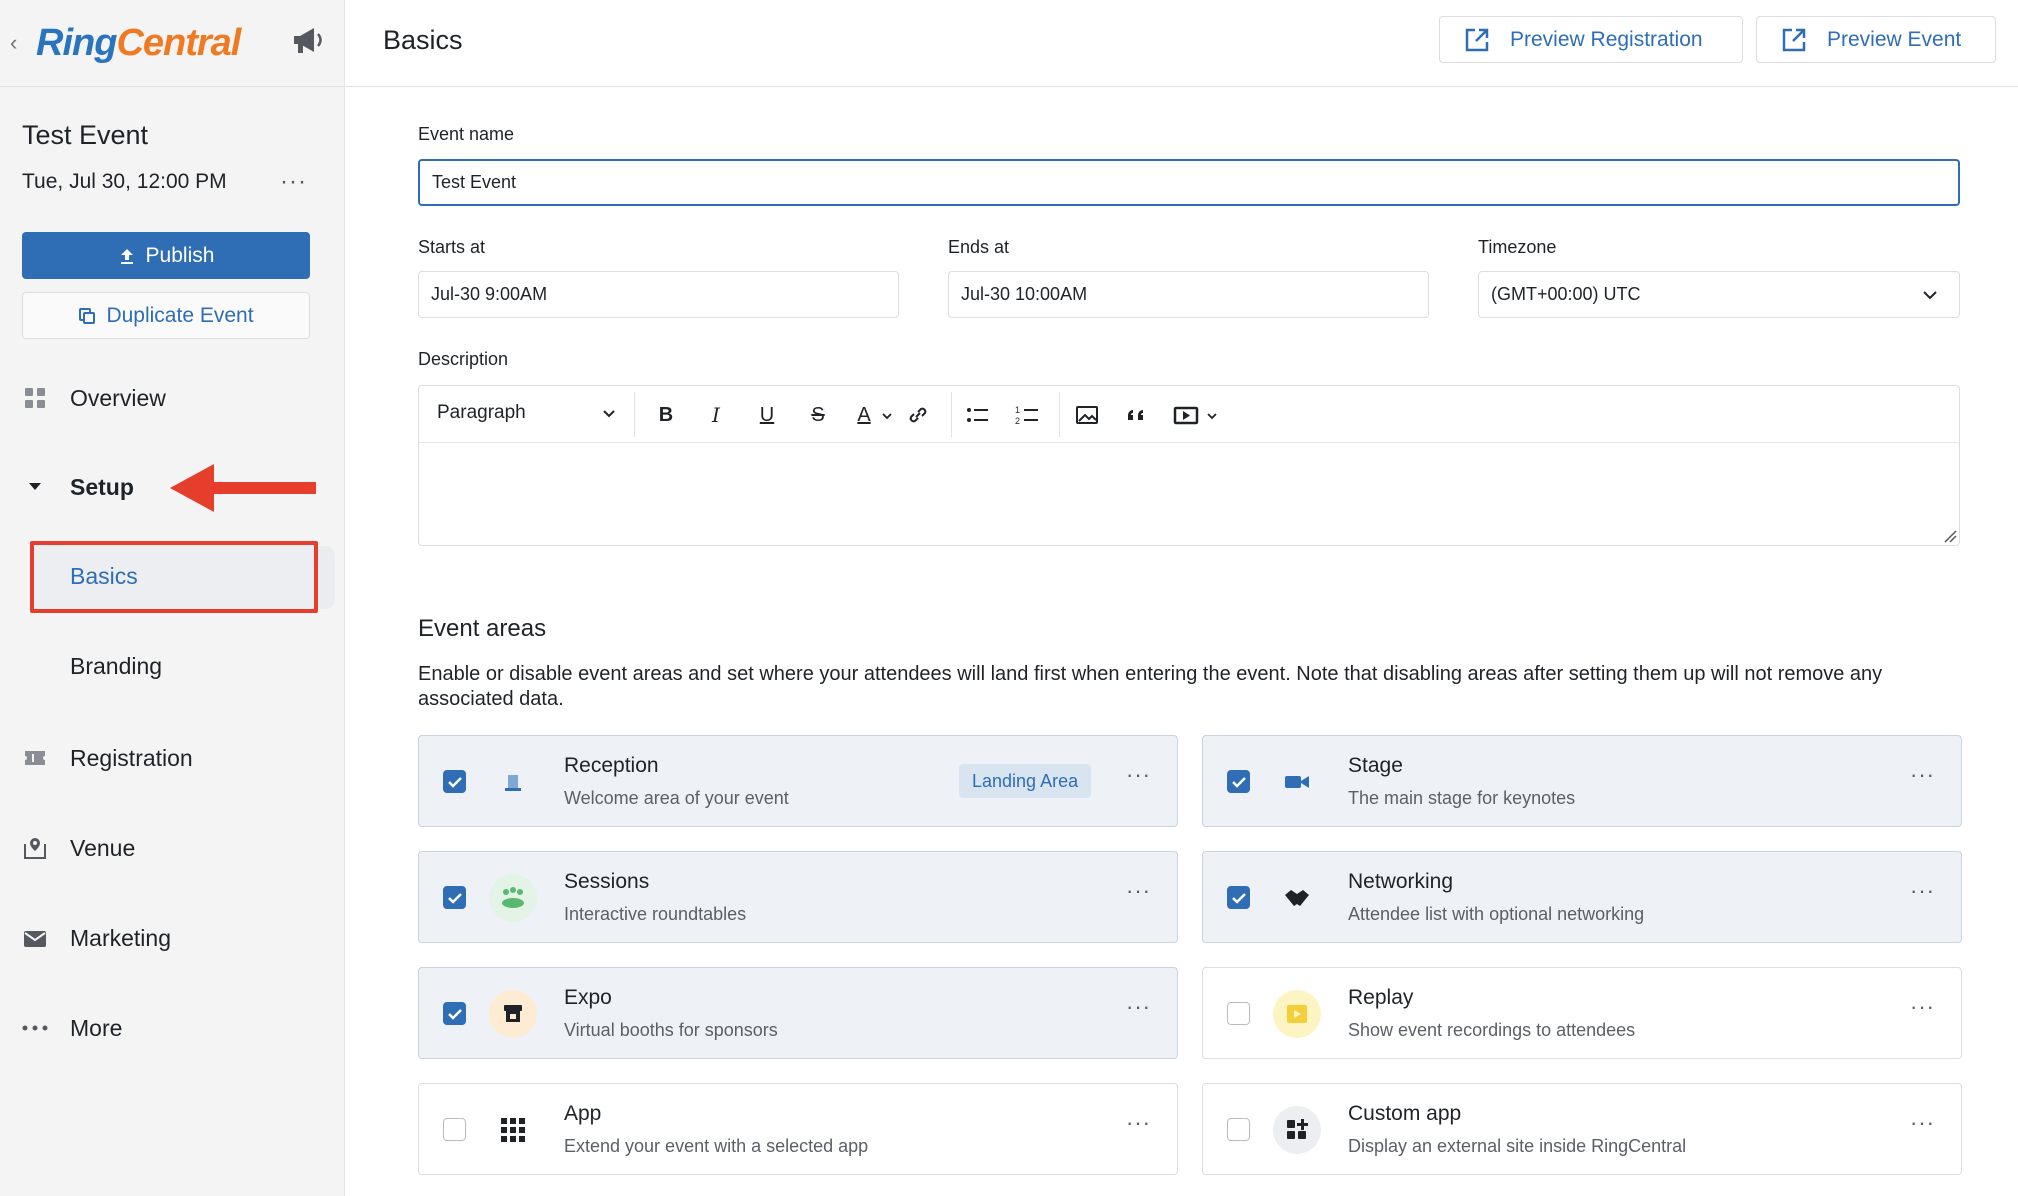 The image size is (2018, 1196). I want to click on stage-checkbox, so click(1238, 781).